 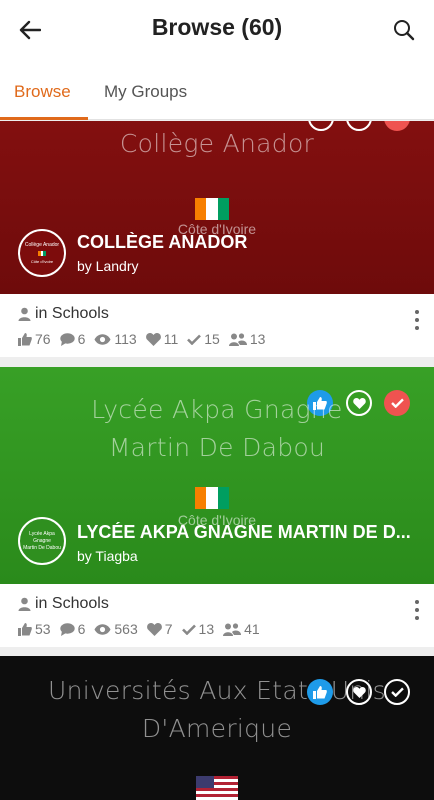 I want to click on views-stat: 113, so click(x=115, y=339).